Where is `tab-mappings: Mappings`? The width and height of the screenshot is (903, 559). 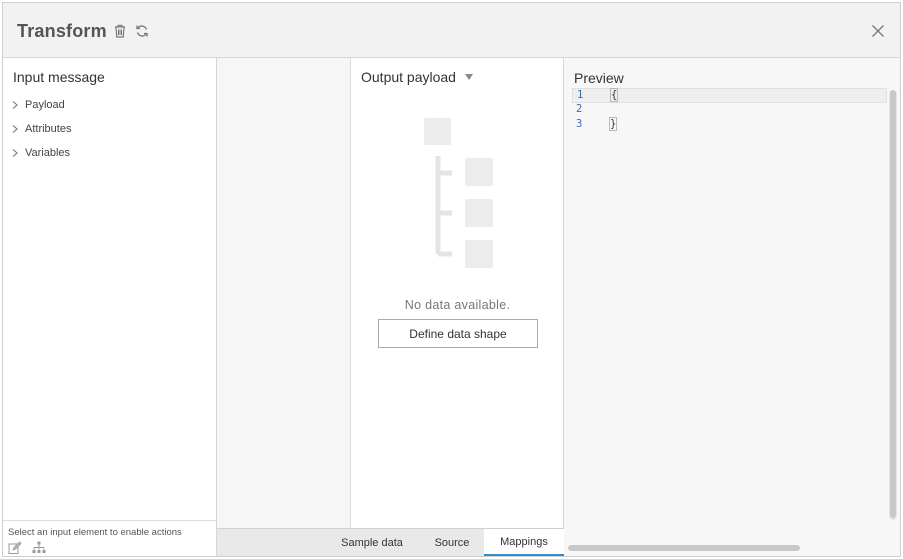
tab-mappings: Mappings is located at coordinates (524, 542).